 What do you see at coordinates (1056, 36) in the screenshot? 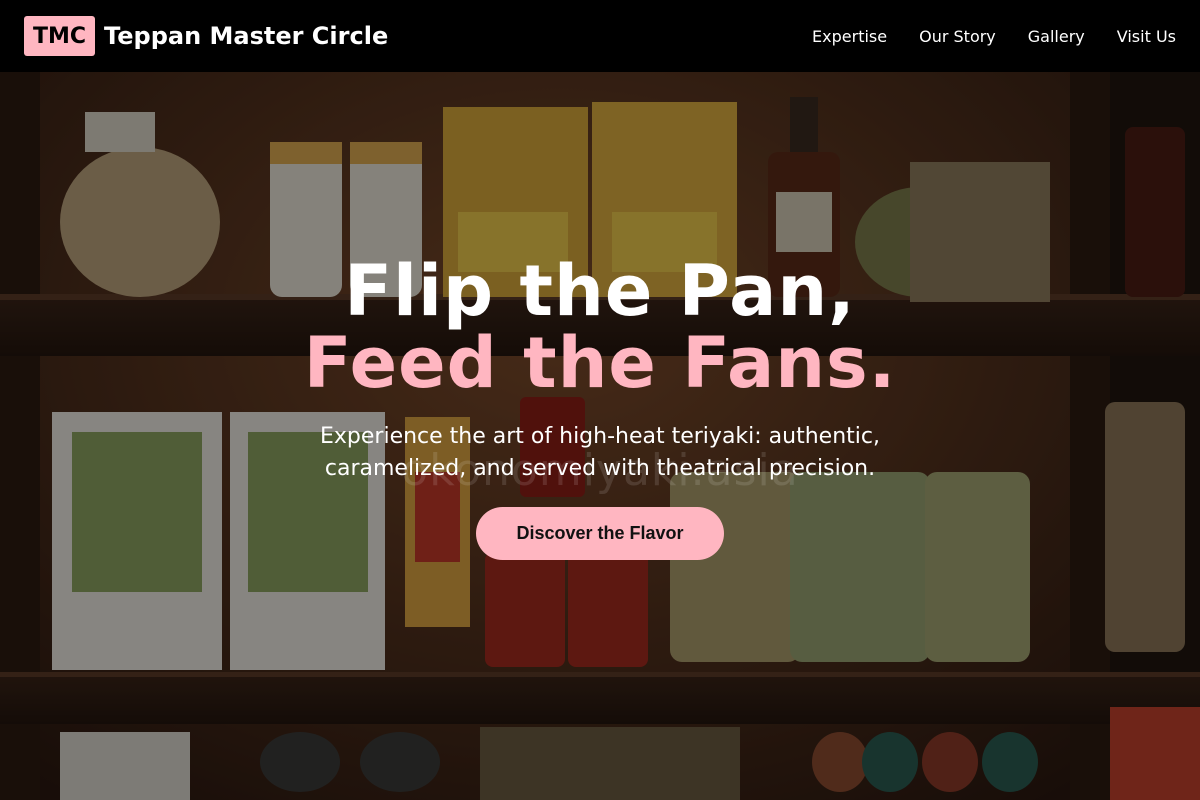
I see `nav-link-gallery: Gallery` at bounding box center [1056, 36].